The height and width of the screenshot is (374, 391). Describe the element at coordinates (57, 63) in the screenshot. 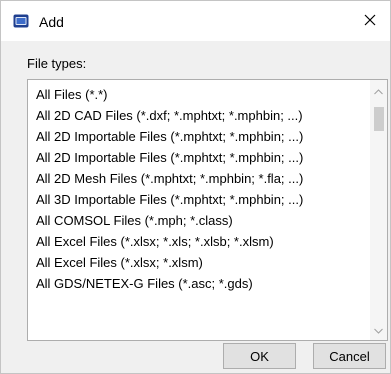

I see `file-types-label: File types:` at that location.